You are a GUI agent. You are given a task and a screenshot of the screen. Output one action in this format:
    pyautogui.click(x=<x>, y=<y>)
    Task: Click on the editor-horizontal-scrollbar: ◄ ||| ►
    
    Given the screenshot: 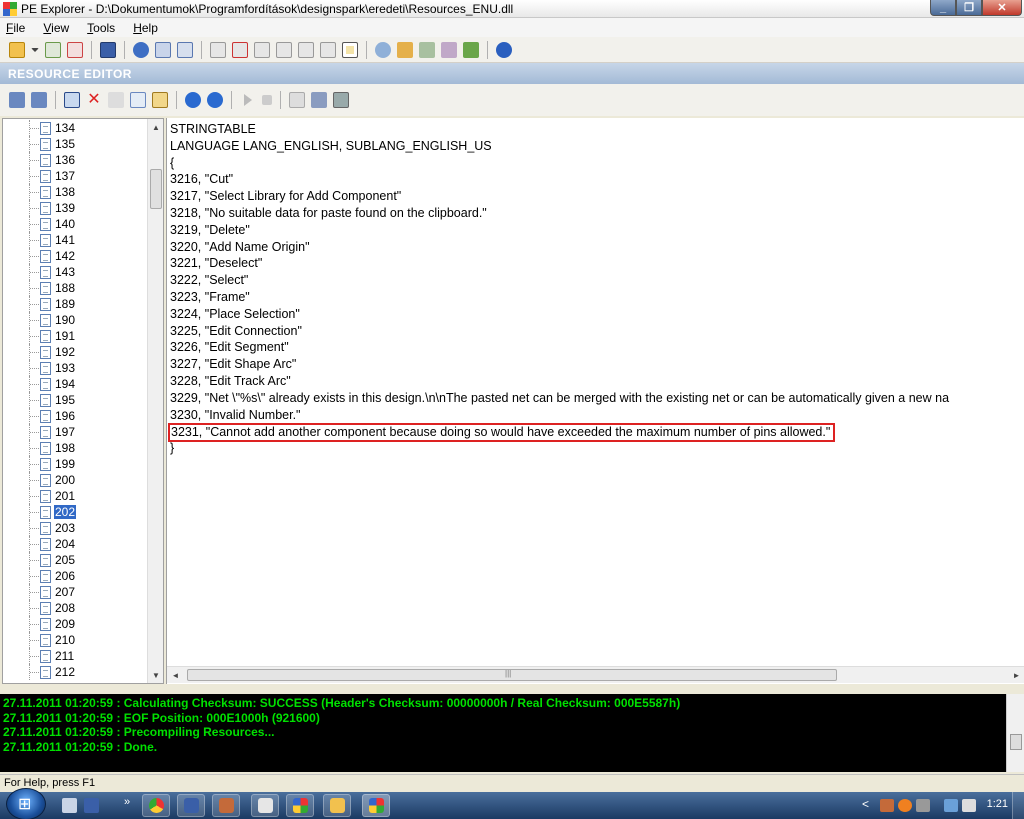 What is the action you would take?
    pyautogui.click(x=595, y=674)
    